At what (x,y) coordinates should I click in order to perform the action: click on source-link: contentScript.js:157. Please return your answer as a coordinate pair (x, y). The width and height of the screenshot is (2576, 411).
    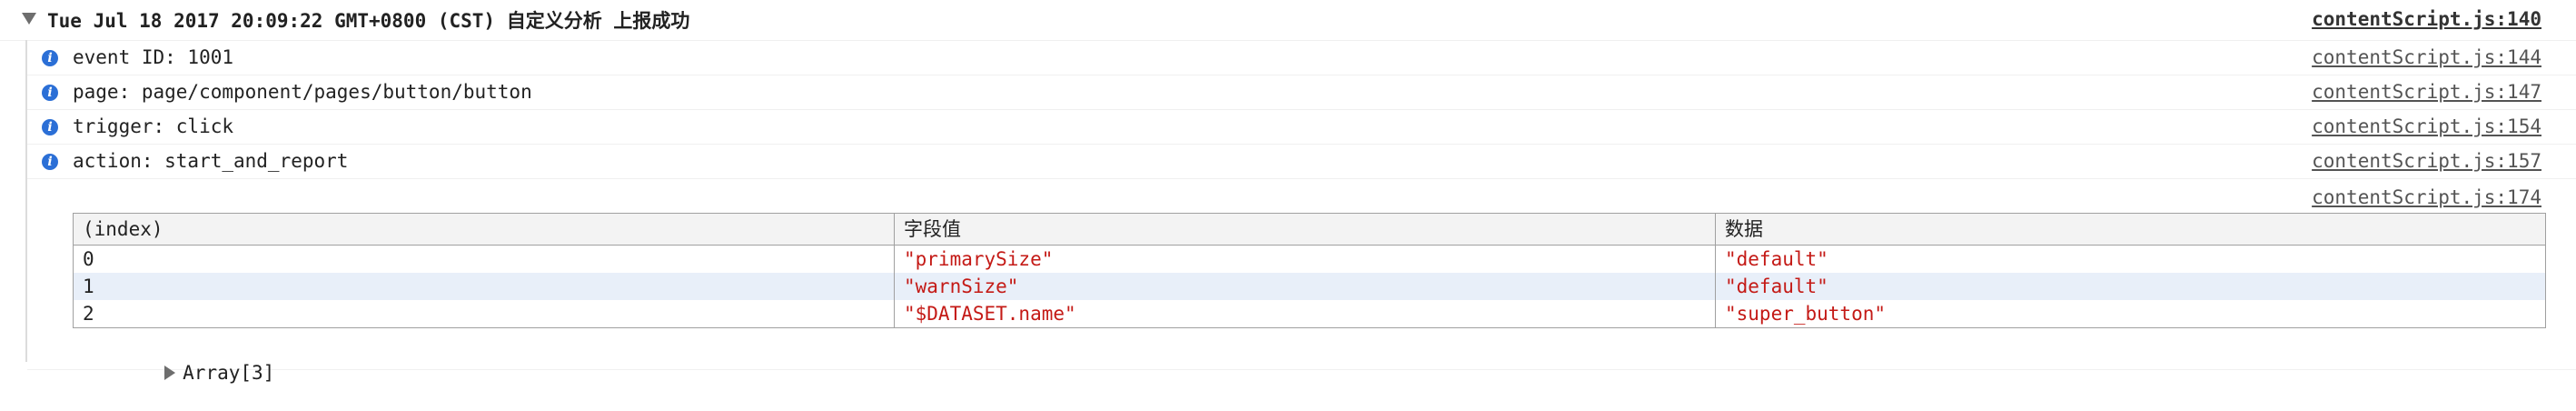
    Looking at the image, I should click on (2426, 161).